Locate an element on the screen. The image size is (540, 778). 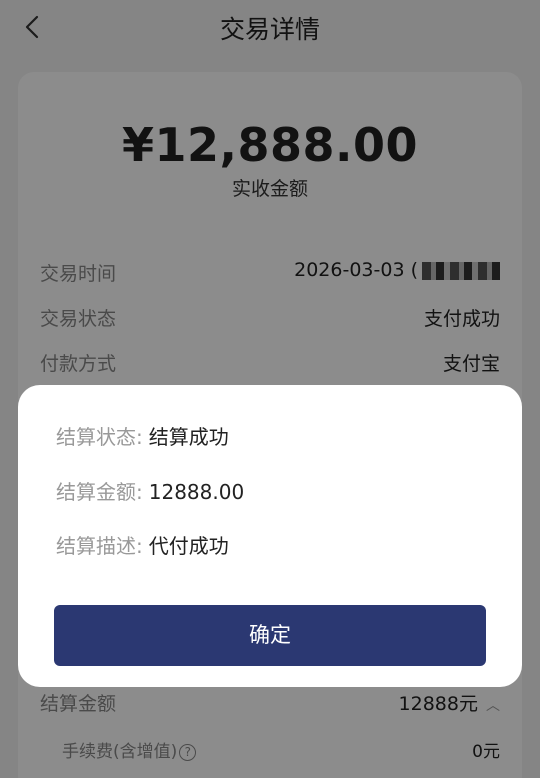
dialog-label: 结算金额: is located at coordinates (99, 492).